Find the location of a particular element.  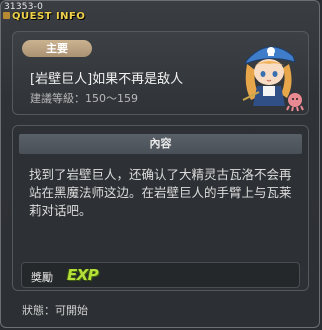

npc-pirate-girl-icon is located at coordinates (273, 79).